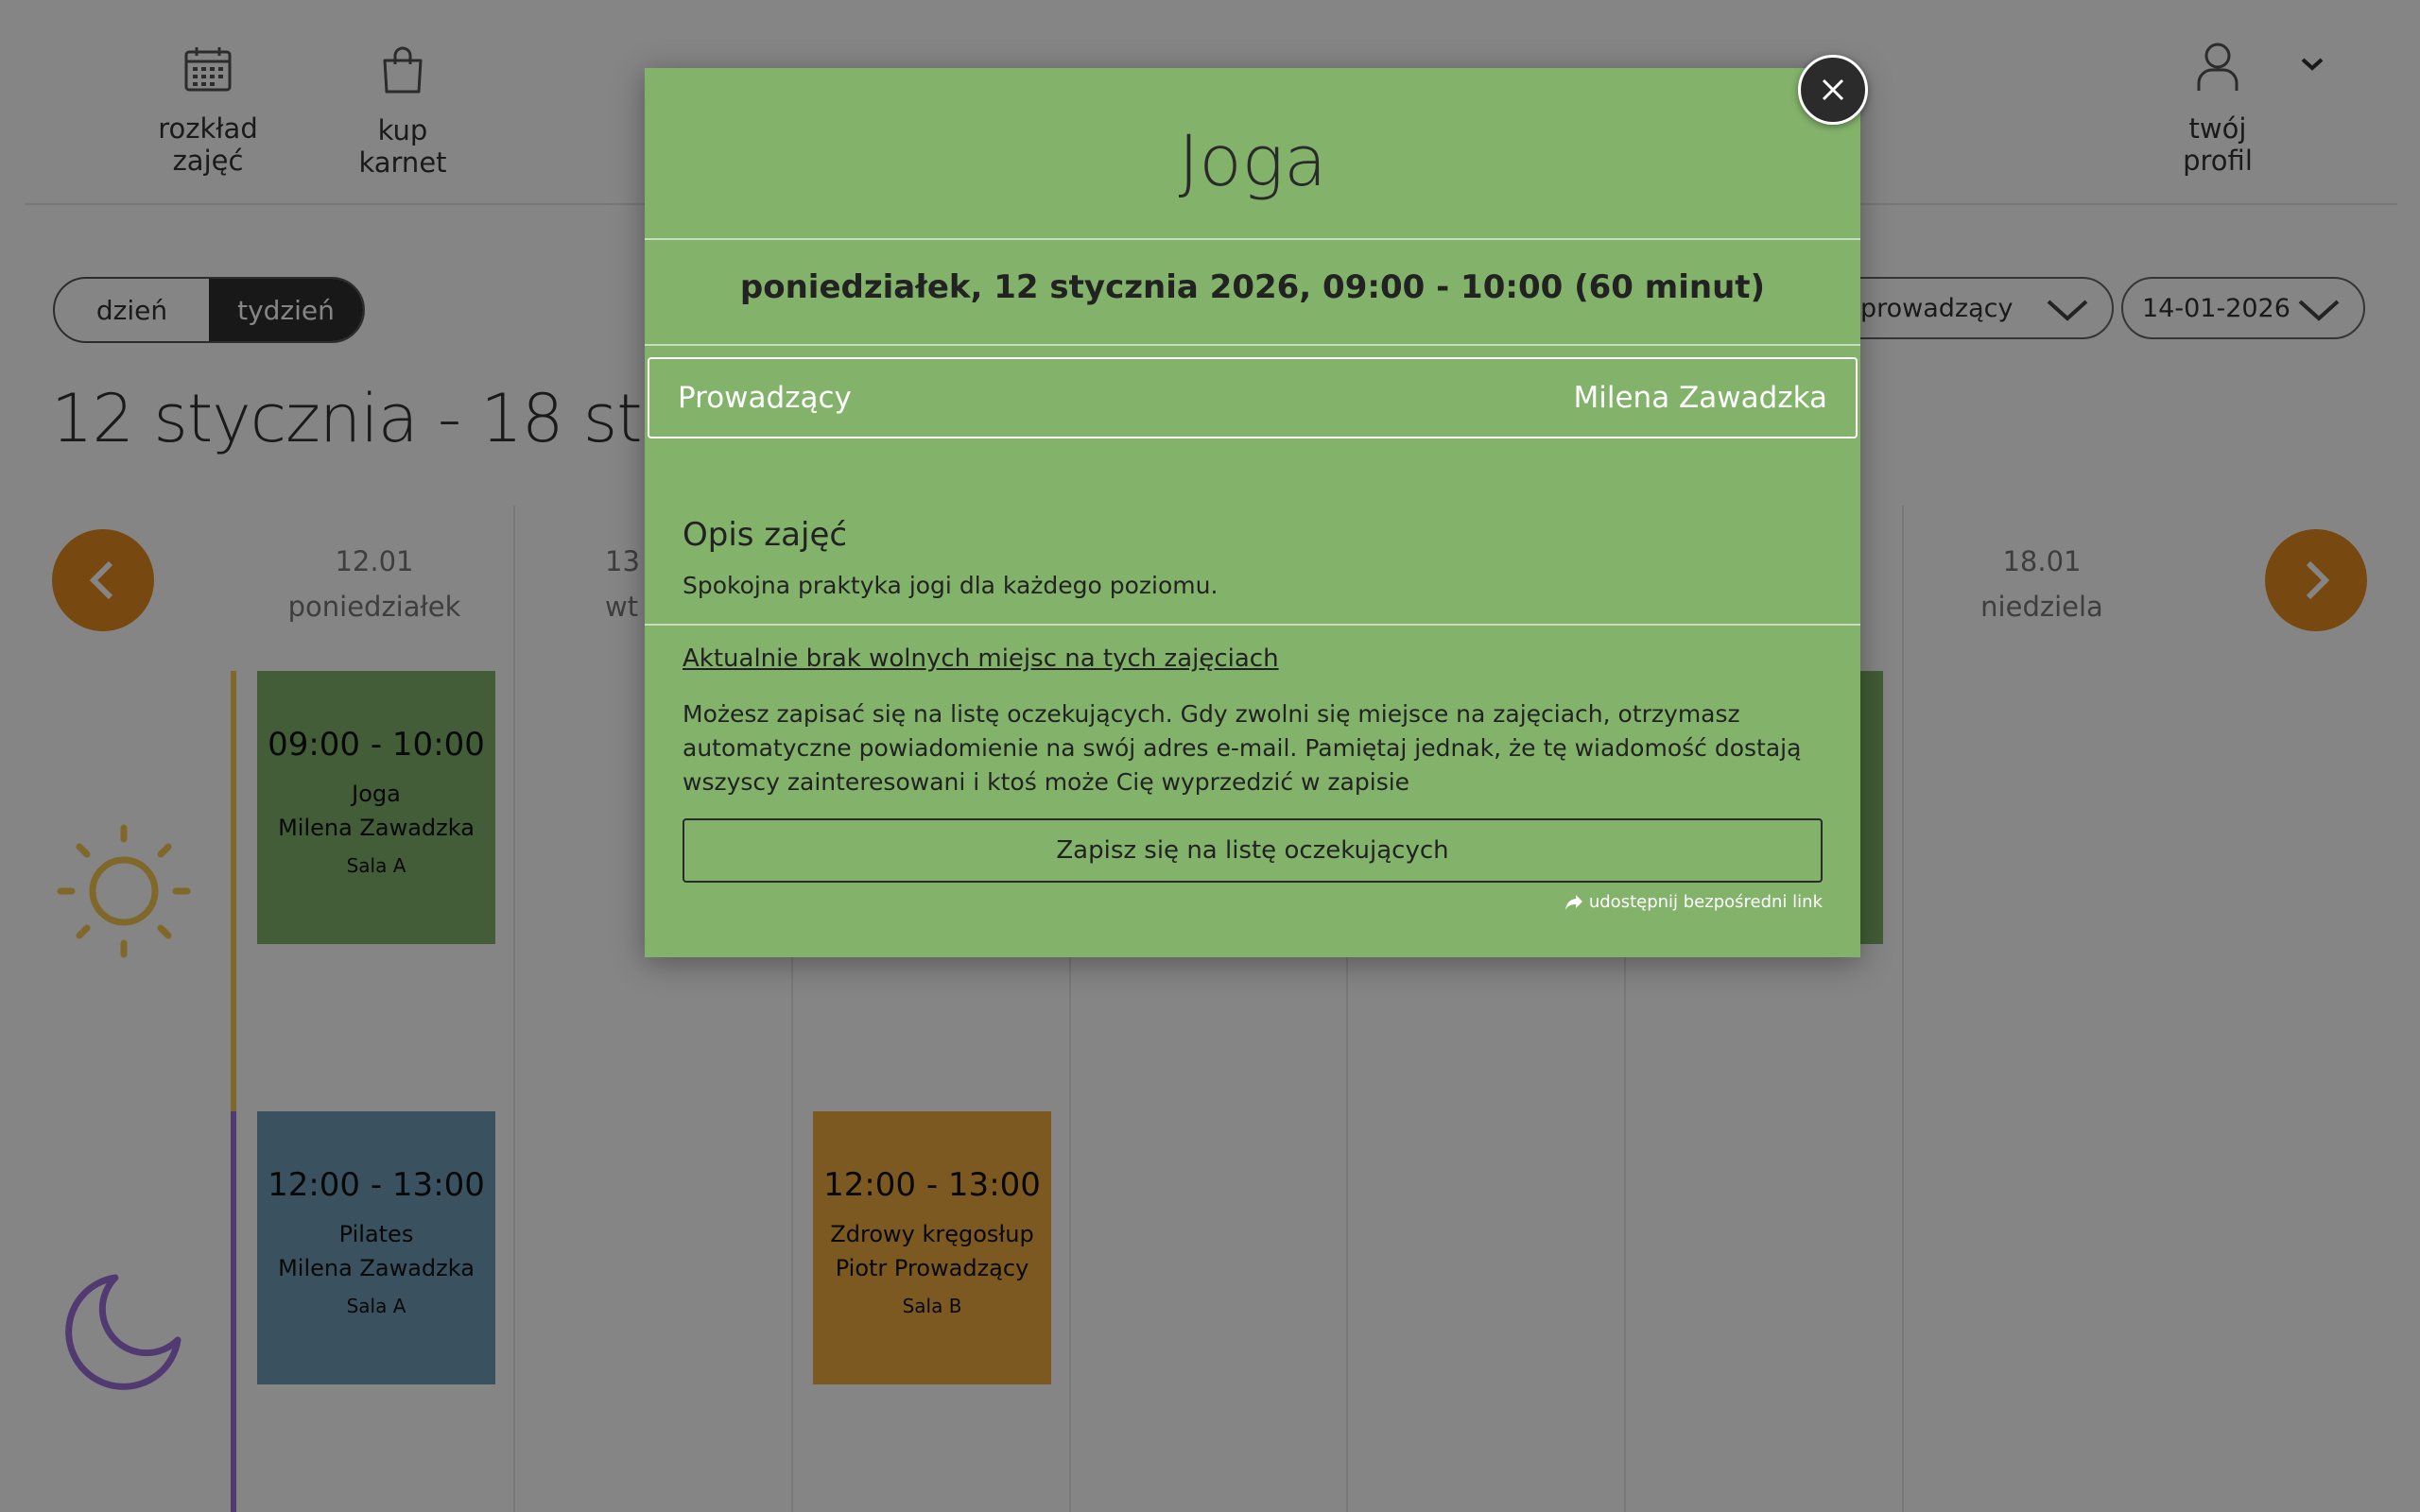 The height and width of the screenshot is (1512, 2420). What do you see at coordinates (1705, 902) in the screenshot?
I see `share-link-label: udostępnij bezpośredni link` at bounding box center [1705, 902].